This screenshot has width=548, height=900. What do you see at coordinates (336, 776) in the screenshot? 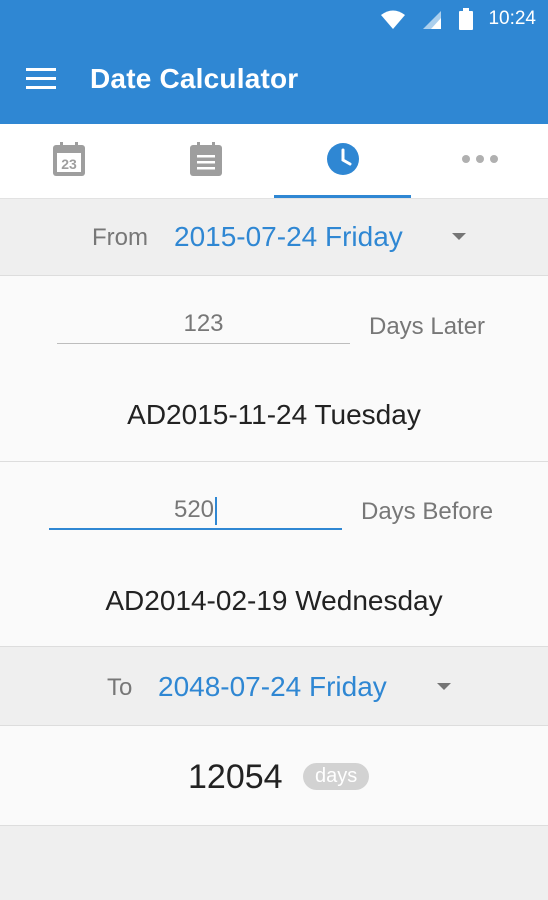
I see `days-unit-badge: days` at bounding box center [336, 776].